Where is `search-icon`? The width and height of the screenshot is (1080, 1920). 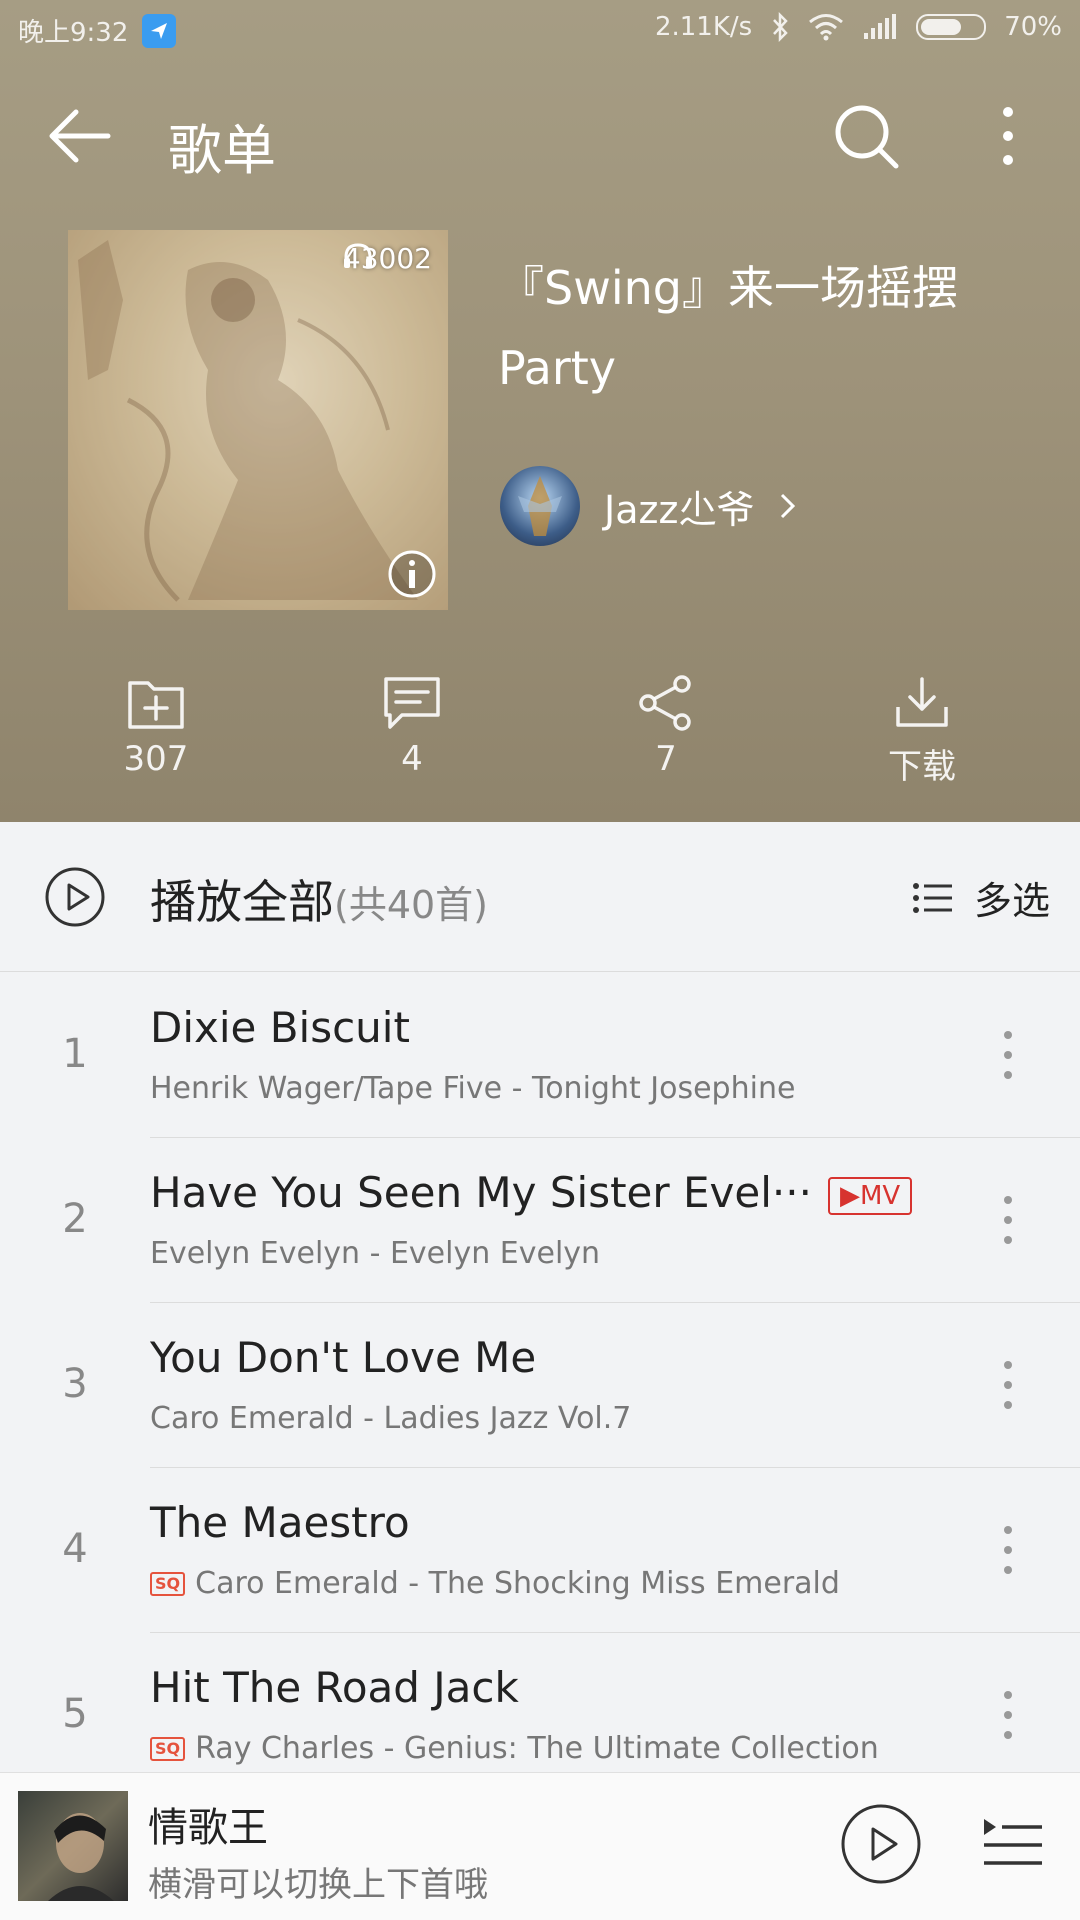 search-icon is located at coordinates (867, 137).